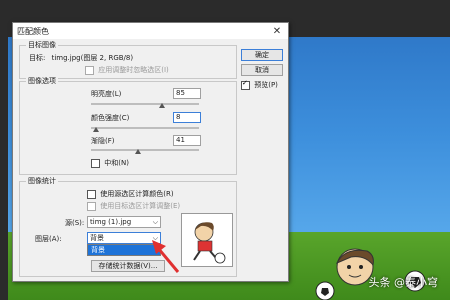  Describe the element at coordinates (166, 256) in the screenshot. I see `annotation-arrow` at that location.